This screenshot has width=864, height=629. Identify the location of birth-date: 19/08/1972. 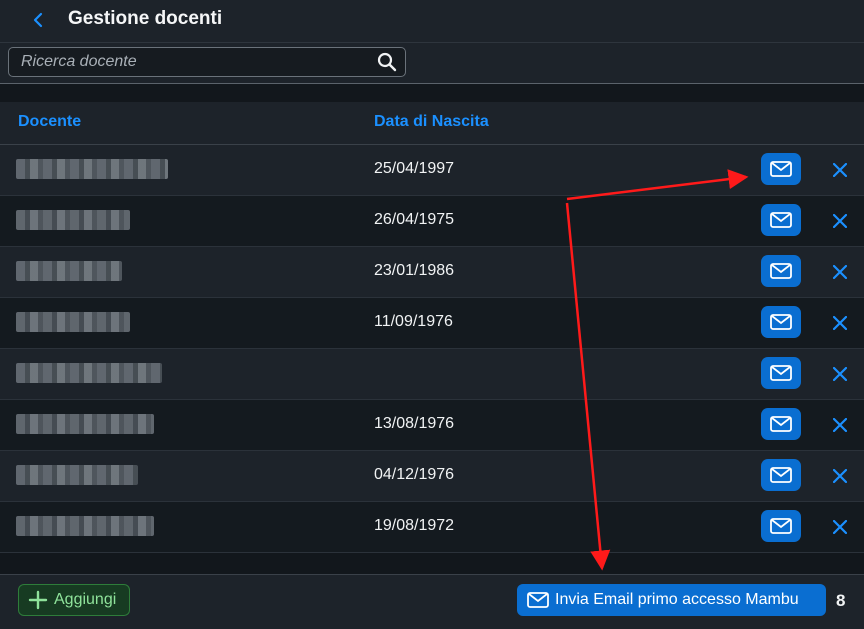
(414, 525).